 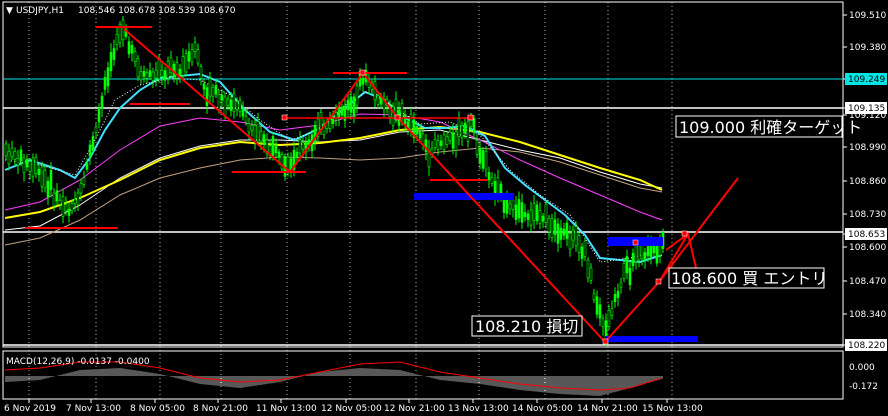 What do you see at coordinates (672, 409) in the screenshot?
I see `time-label: 15 Nov 13:00` at bounding box center [672, 409].